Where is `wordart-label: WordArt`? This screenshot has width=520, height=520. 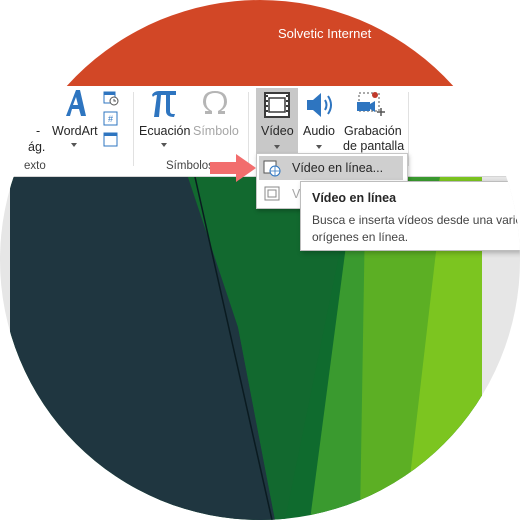
wordart-label: WordArt is located at coordinates (75, 131).